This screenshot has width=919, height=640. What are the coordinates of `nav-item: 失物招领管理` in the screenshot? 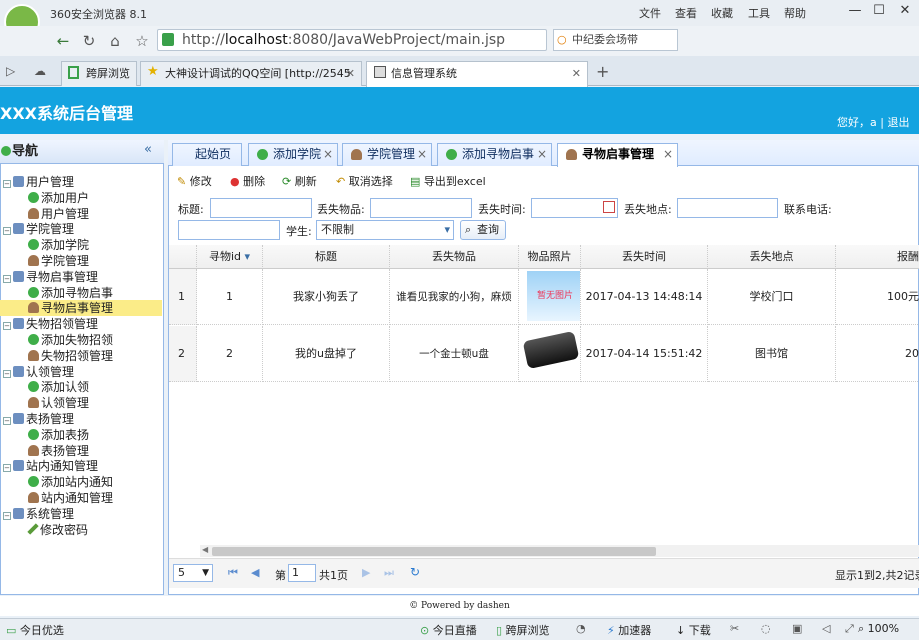 It's located at (81, 356).